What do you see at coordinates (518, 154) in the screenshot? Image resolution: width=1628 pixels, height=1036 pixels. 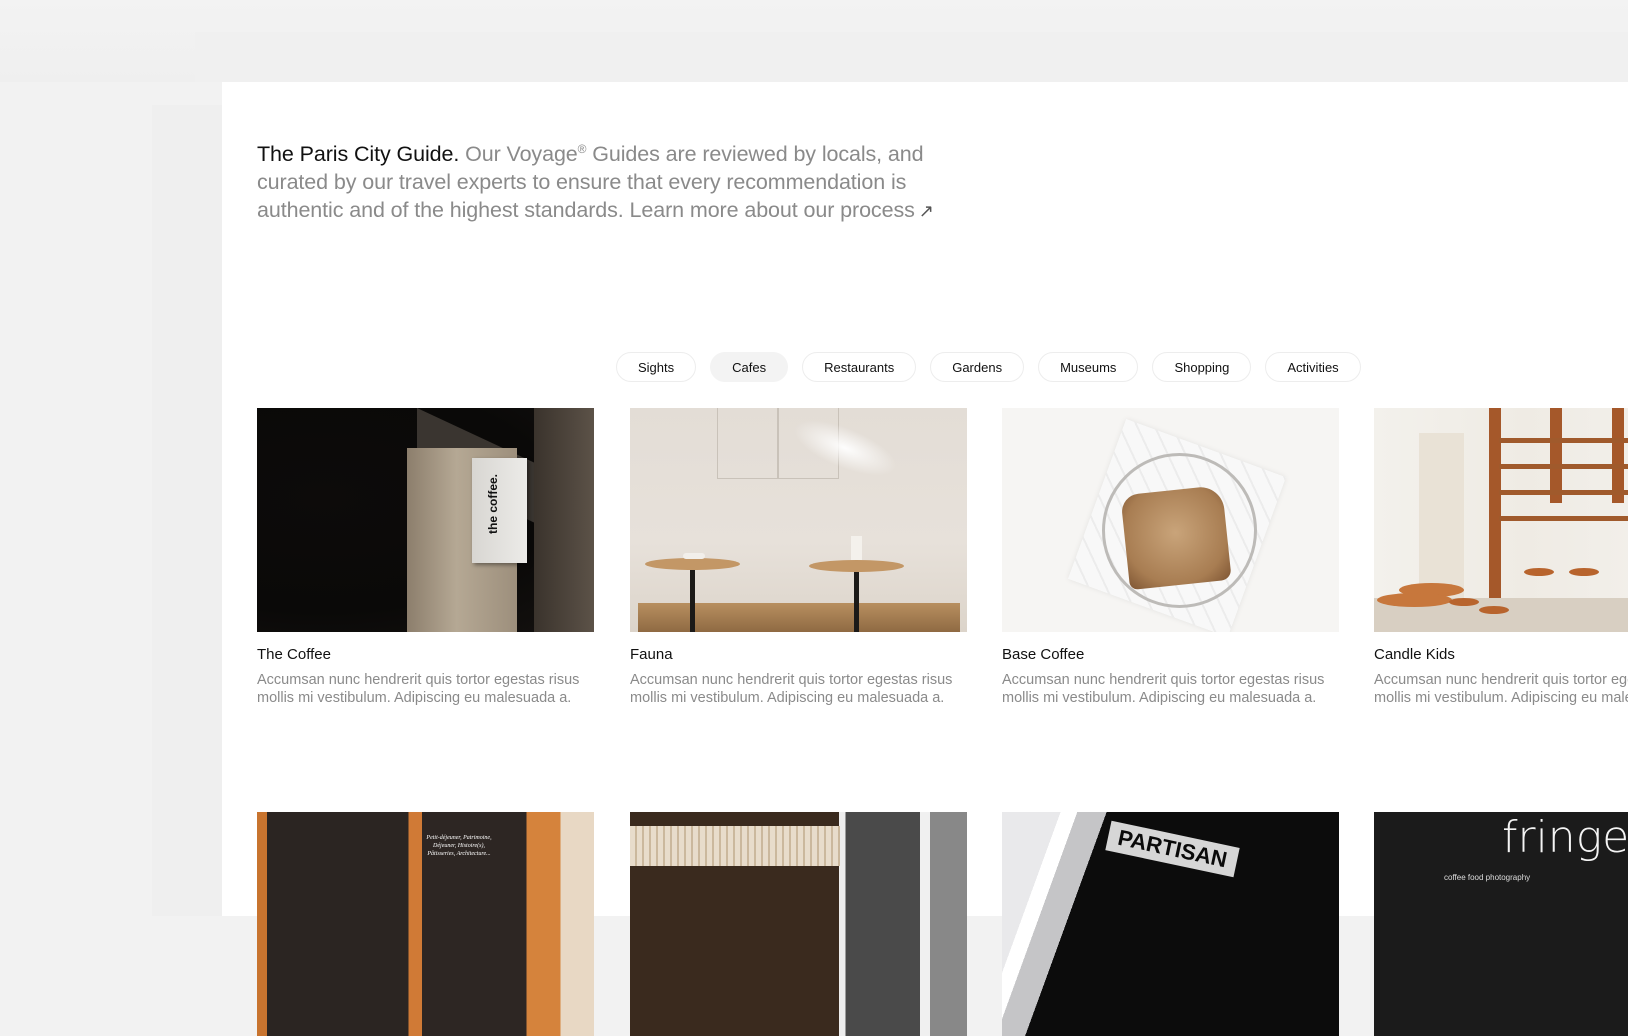 I see `intro-text: Our Voyage` at bounding box center [518, 154].